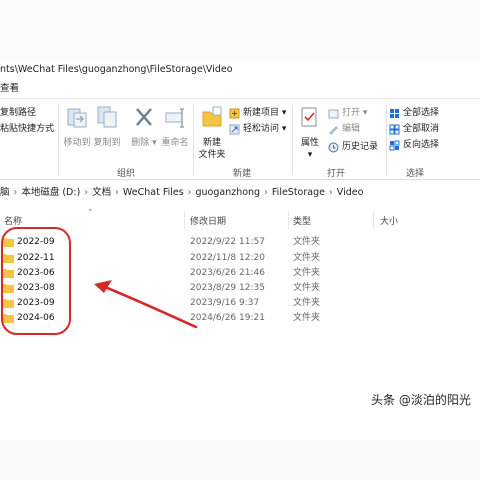 This screenshot has width=480, height=480. Describe the element at coordinates (36, 281) in the screenshot. I see `annotation-highlight-ring` at that location.